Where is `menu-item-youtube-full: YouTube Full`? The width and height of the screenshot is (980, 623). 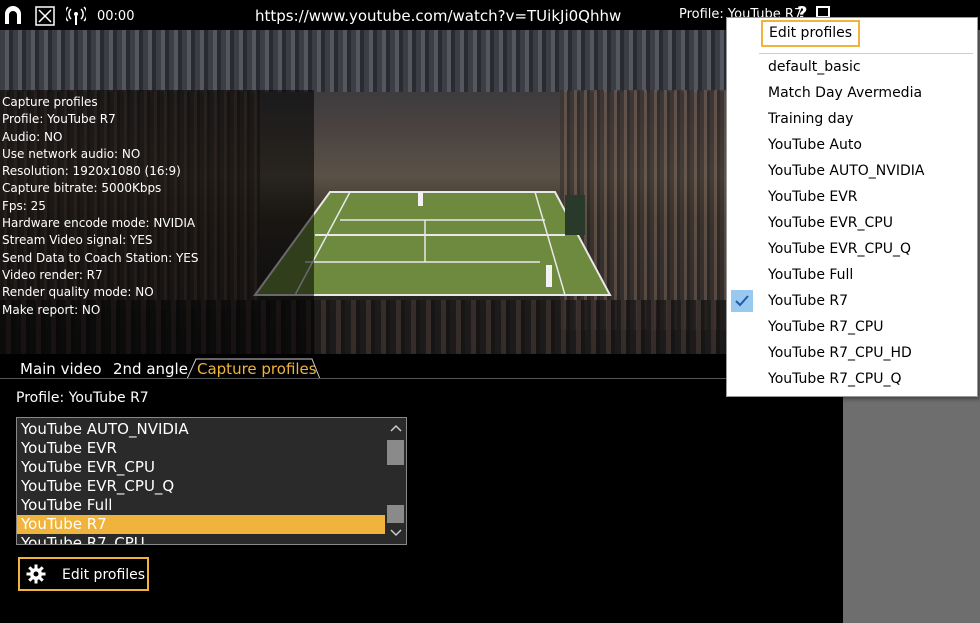
menu-item-youtube-full: YouTube Full is located at coordinates (852, 275).